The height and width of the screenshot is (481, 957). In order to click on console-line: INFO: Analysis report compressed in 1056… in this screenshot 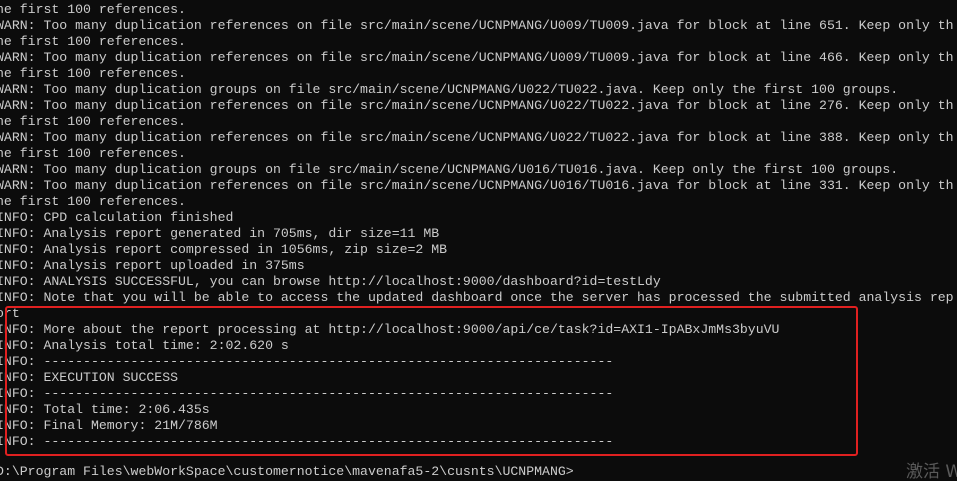, I will do `click(224, 249)`.